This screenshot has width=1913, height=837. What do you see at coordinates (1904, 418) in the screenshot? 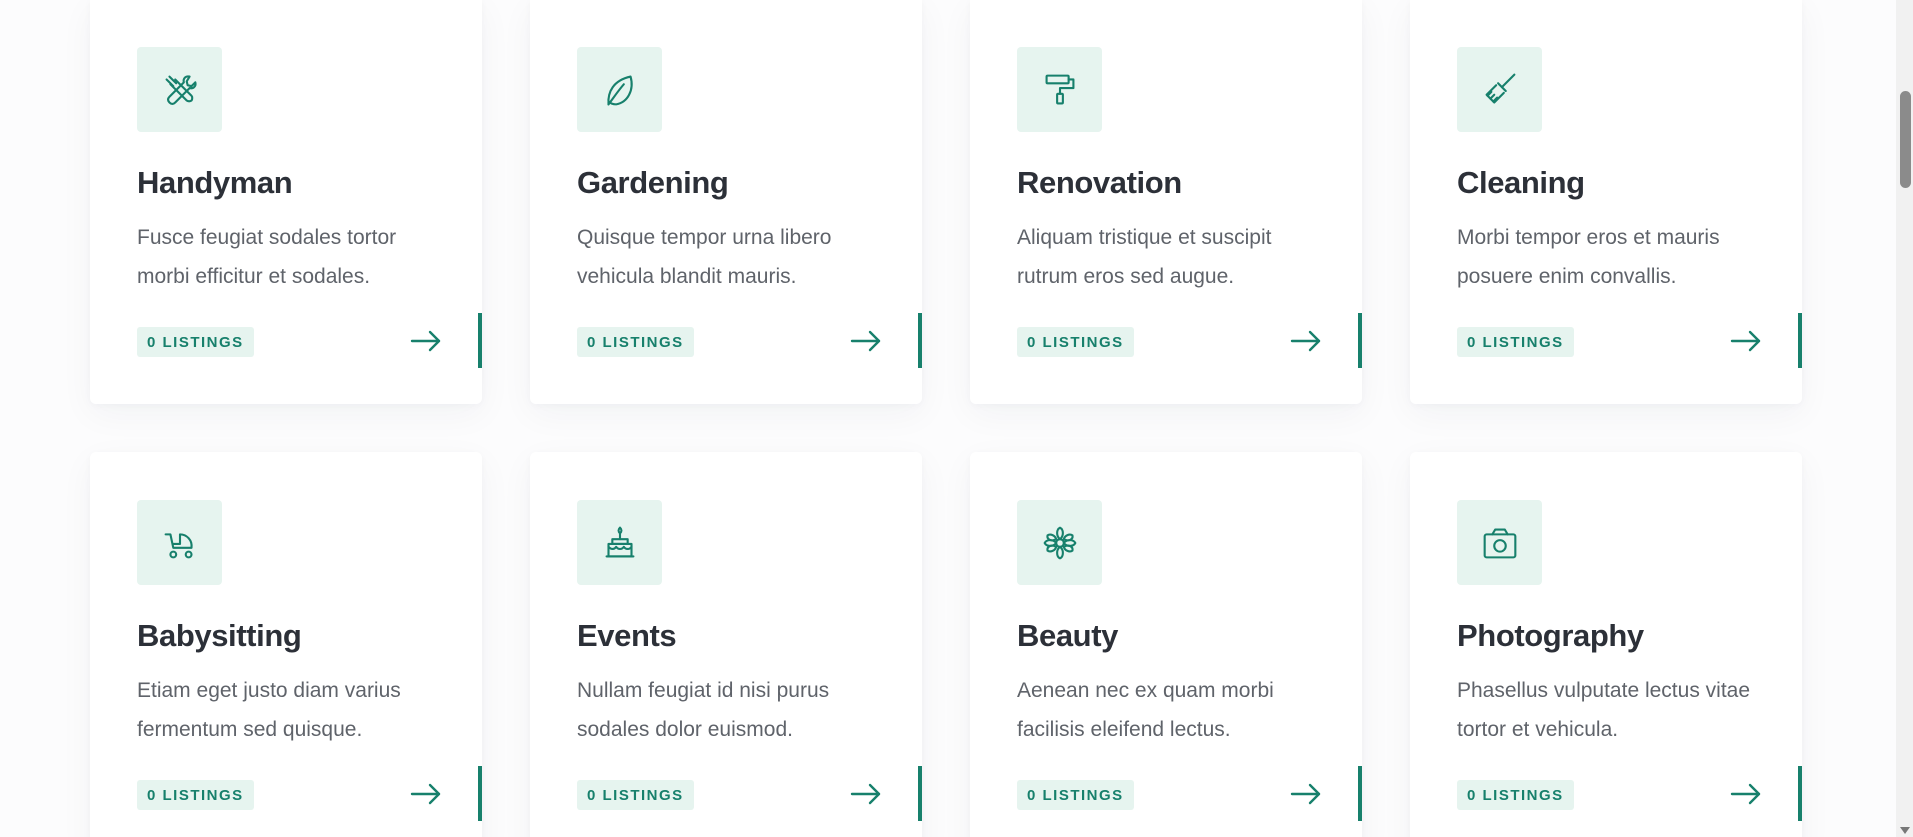
I see `vertical-scrollbar` at bounding box center [1904, 418].